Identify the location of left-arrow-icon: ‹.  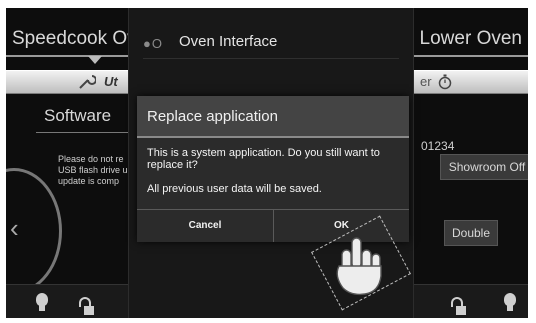
(14, 228).